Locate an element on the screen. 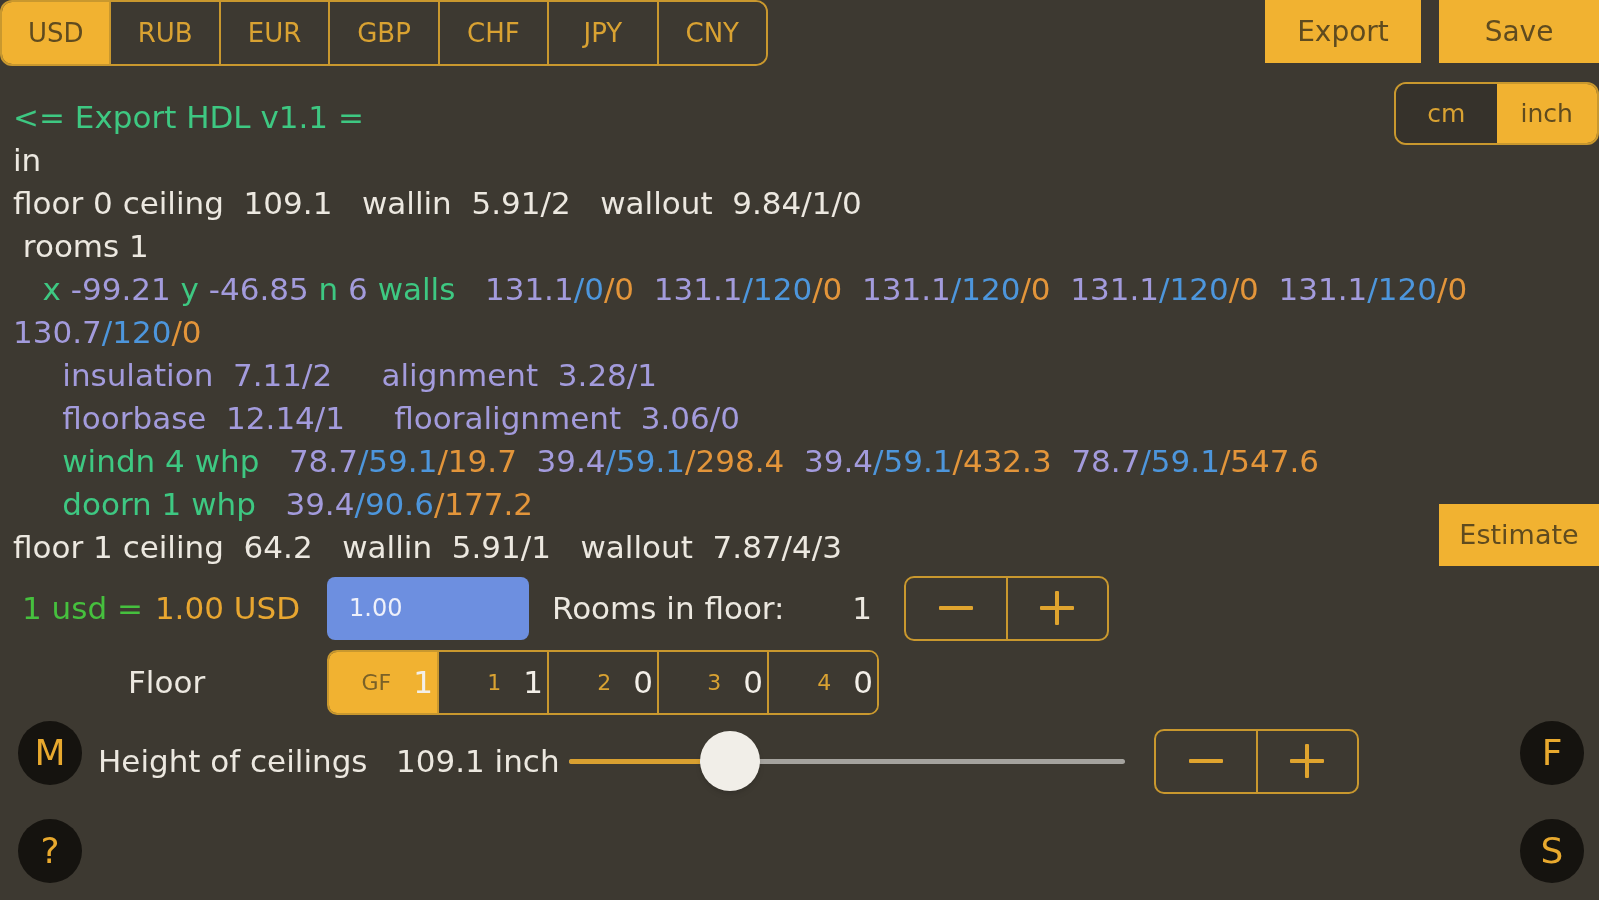  code-line: in is located at coordinates (27, 160).